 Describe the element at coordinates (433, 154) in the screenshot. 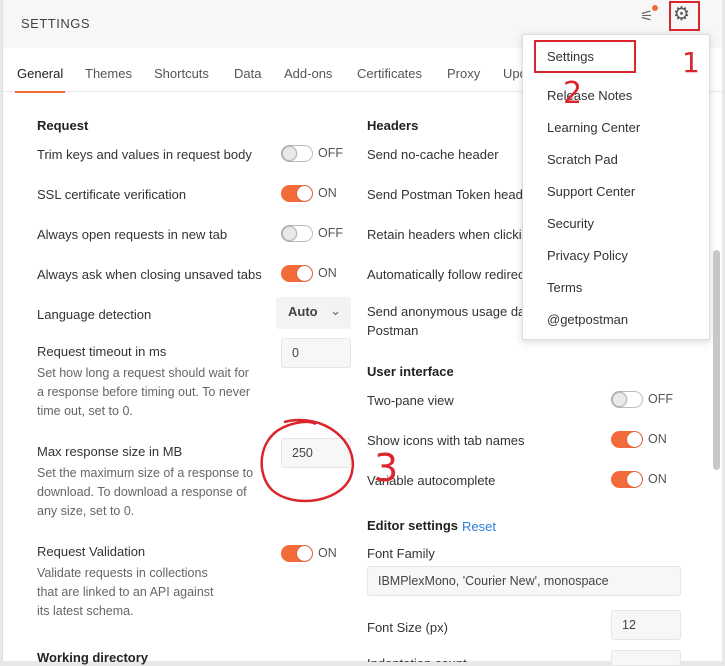

I see `nocache-label: Send no-cache header` at that location.